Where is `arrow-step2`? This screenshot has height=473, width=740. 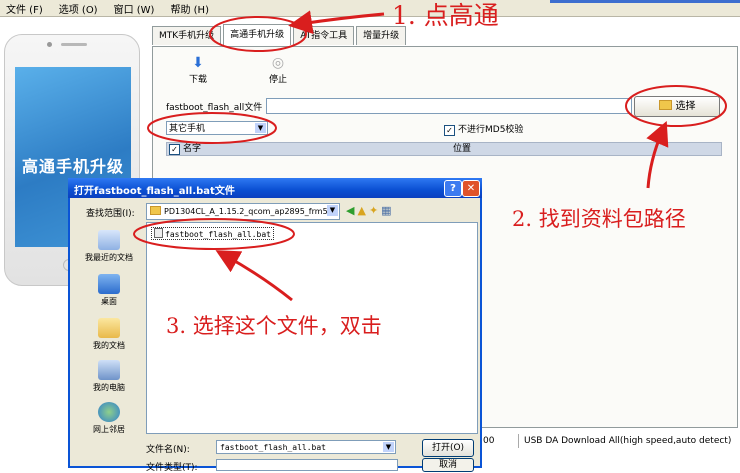 arrow-step2 is located at coordinates (657, 154).